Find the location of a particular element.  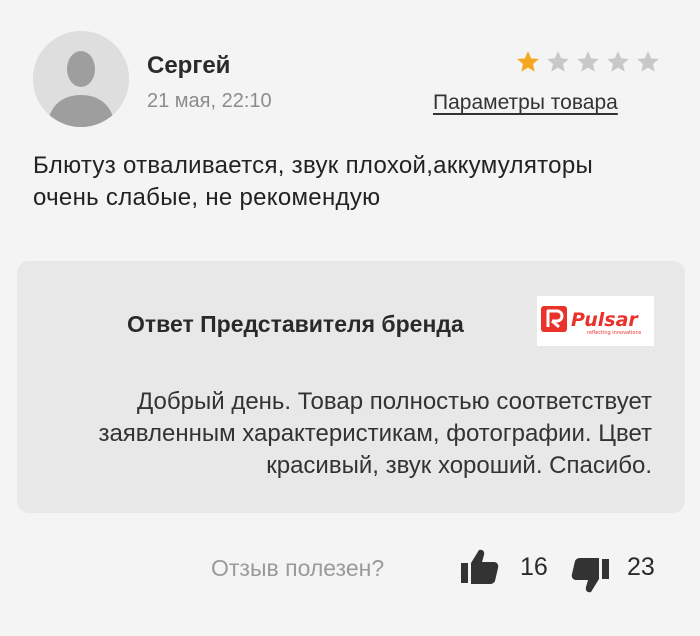

rating-stars is located at coordinates (588, 62).